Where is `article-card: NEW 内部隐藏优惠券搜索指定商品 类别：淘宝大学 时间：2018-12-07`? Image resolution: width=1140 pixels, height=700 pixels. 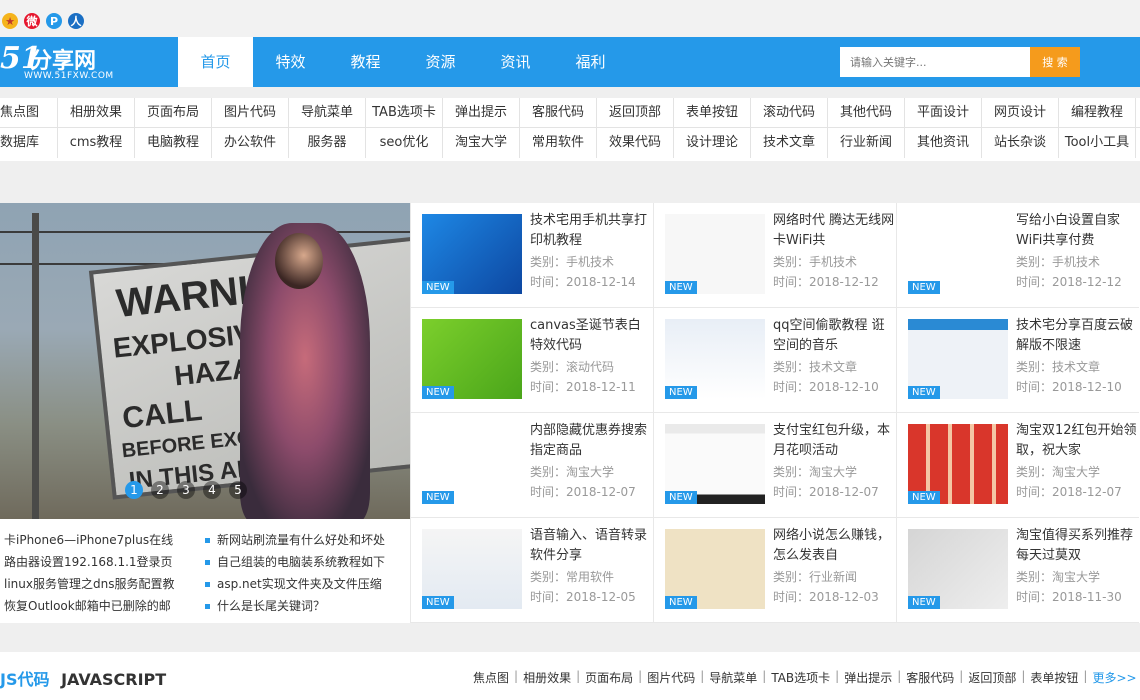
article-card: NEW 内部隐藏优惠券搜索指定商品 类别：淘宝大学 时间：2018-12-07 is located at coordinates (531, 465).